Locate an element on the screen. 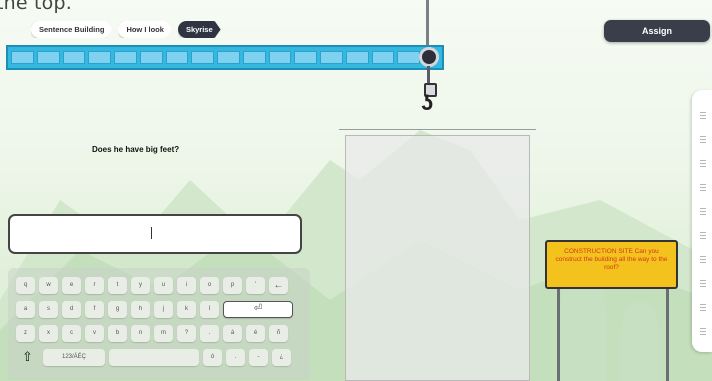 Image resolution: width=712 pixels, height=381 pixels. mode-switch-key: 123/ÁÉÇ is located at coordinates (74, 357).